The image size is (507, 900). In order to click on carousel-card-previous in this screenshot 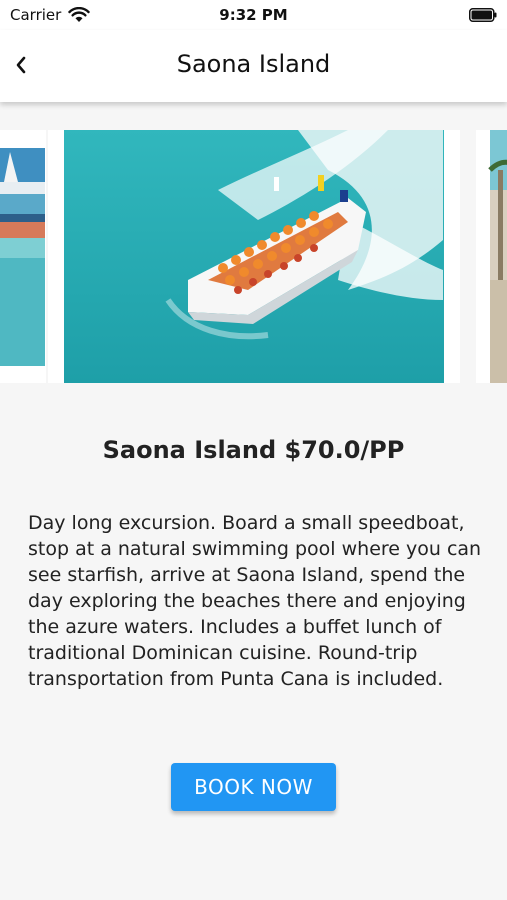, I will do `click(23, 256)`.